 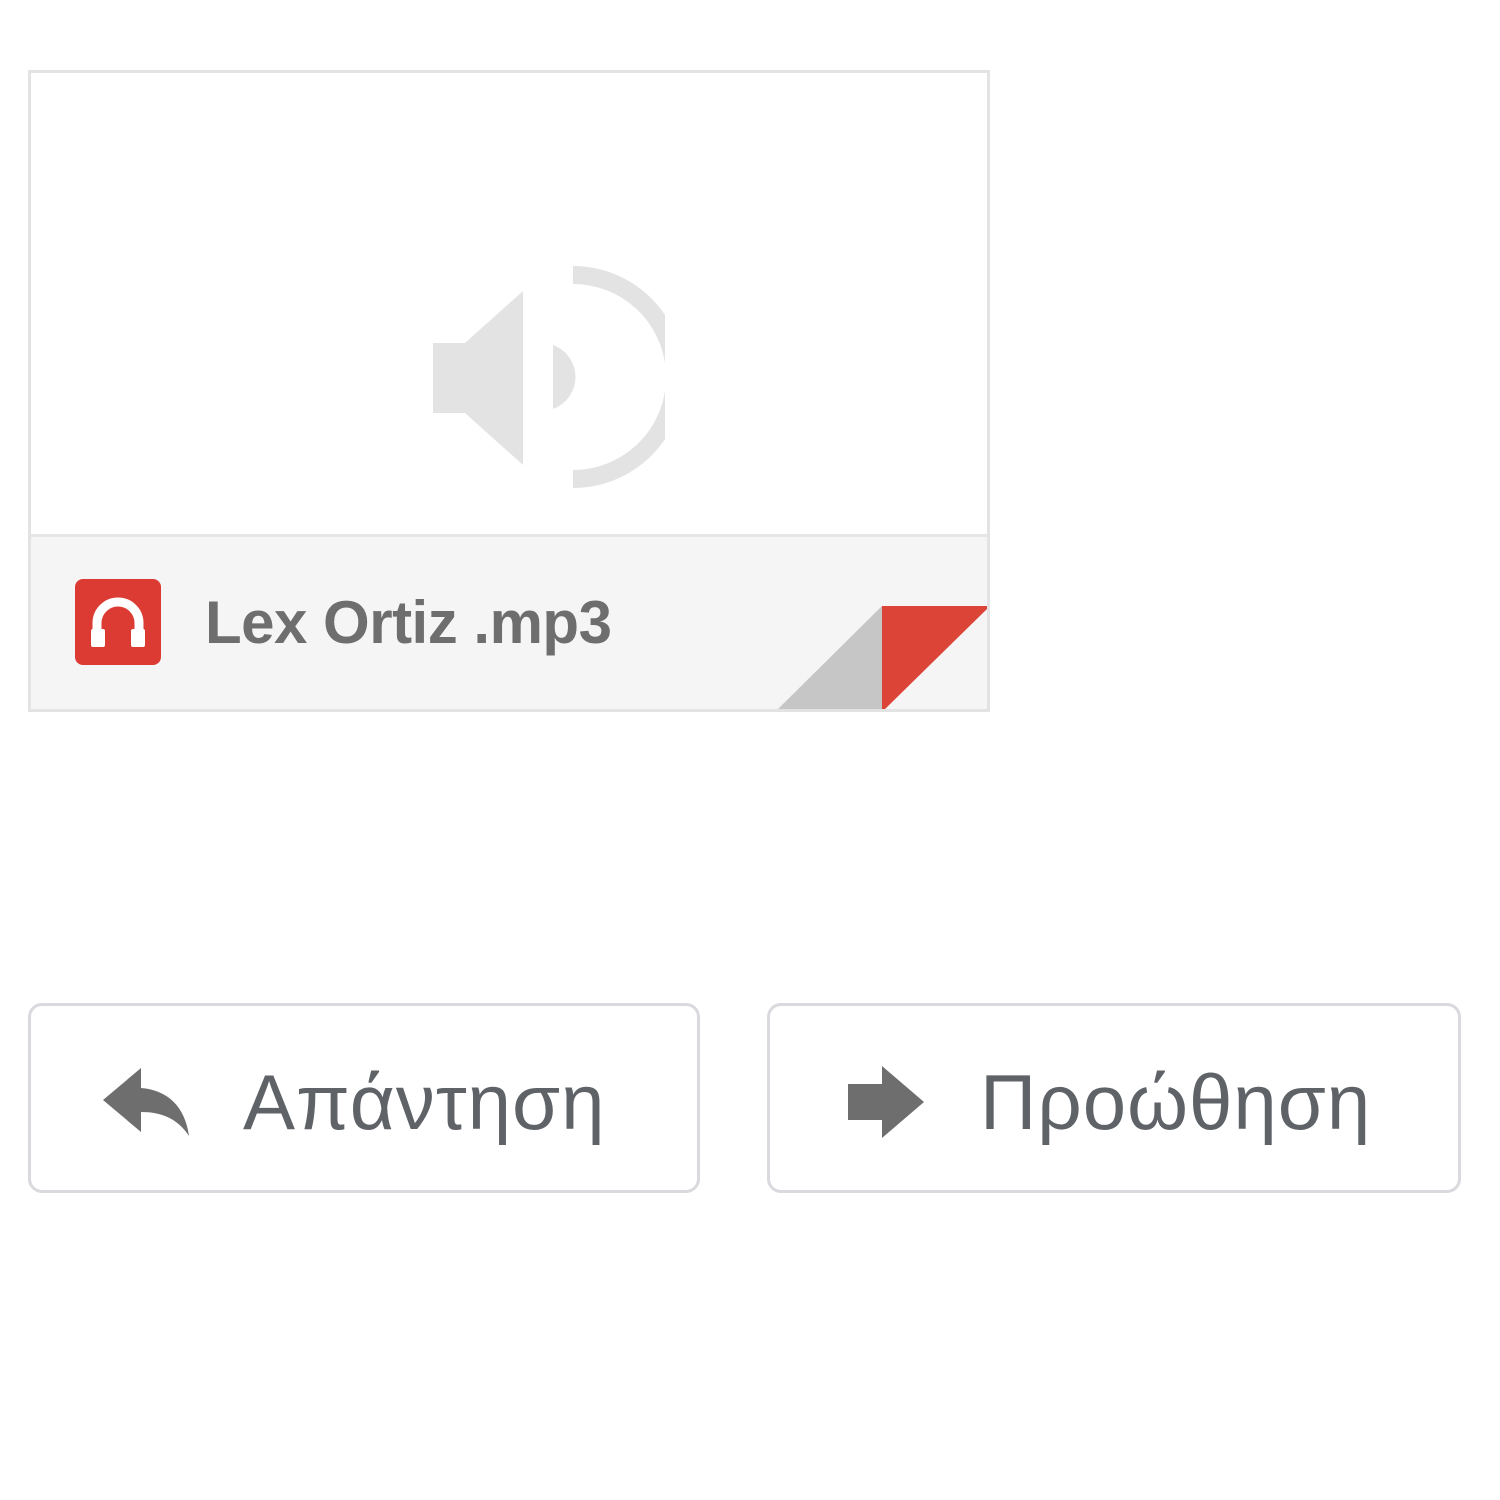 What do you see at coordinates (882, 657) in the screenshot?
I see `corner-fold-decoration` at bounding box center [882, 657].